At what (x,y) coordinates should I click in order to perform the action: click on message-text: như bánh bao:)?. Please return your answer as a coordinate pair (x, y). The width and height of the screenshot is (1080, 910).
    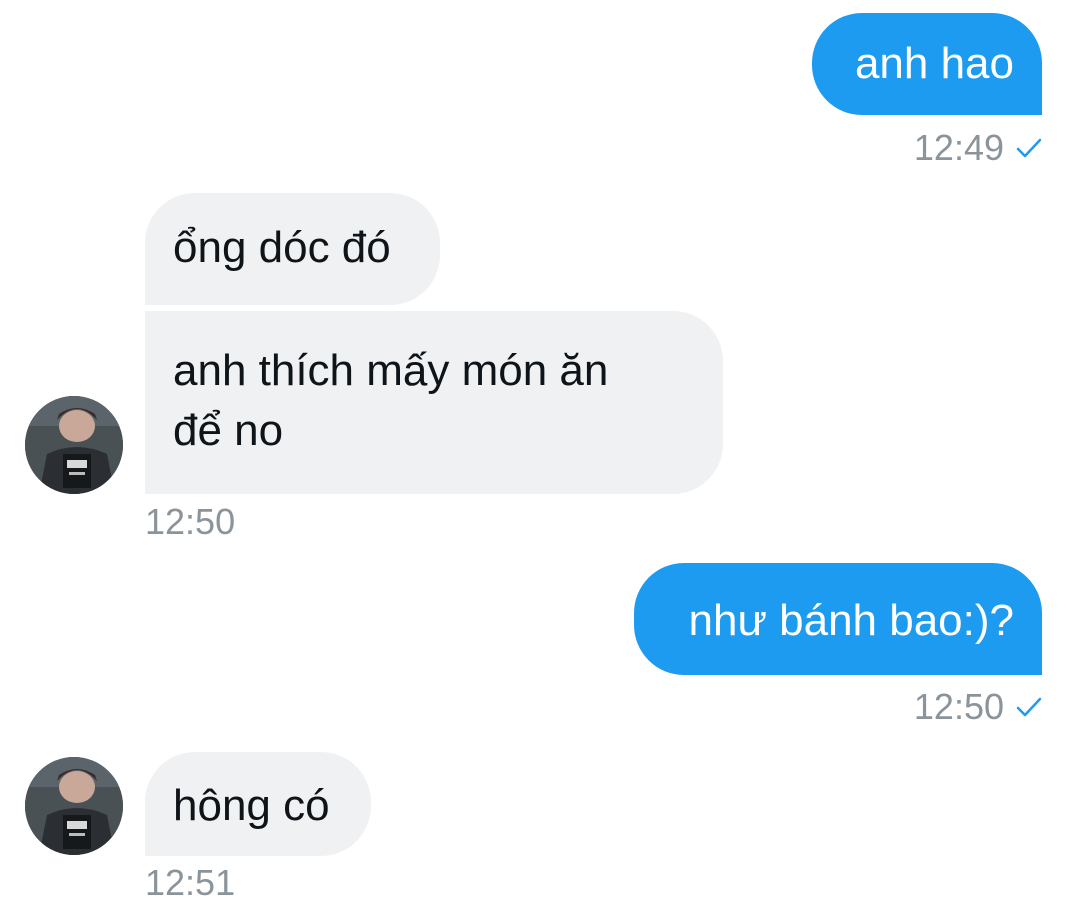
    Looking at the image, I should click on (851, 620).